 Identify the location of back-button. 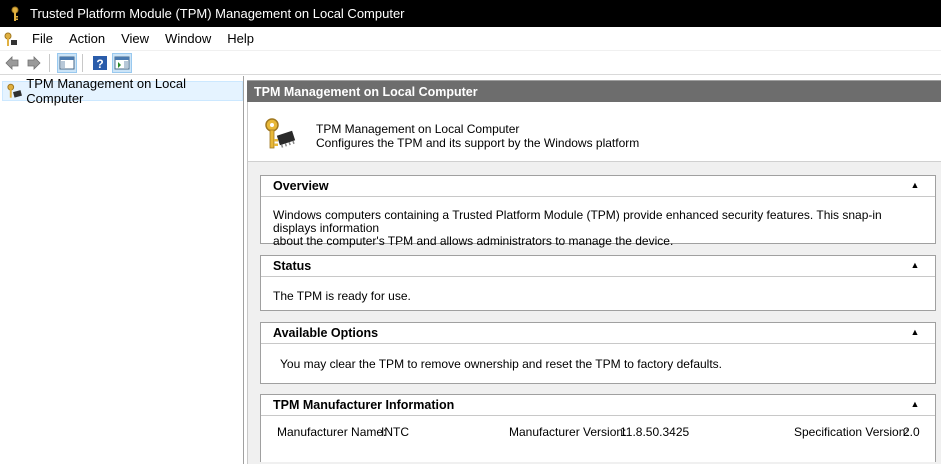
(12, 63).